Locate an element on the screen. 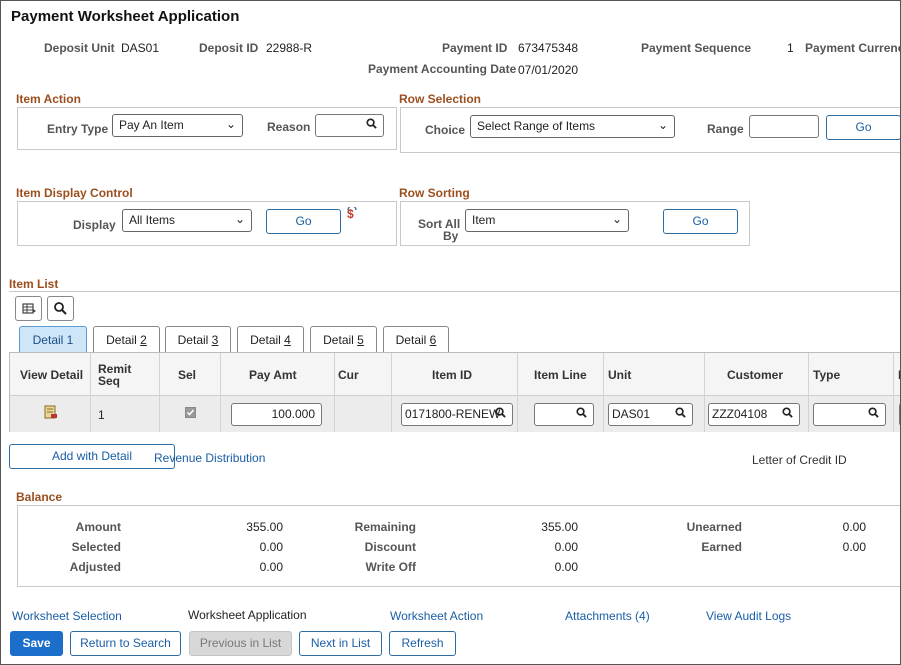  row-sorting-box: Sort All By Item ⌄ Go is located at coordinates (575, 223).